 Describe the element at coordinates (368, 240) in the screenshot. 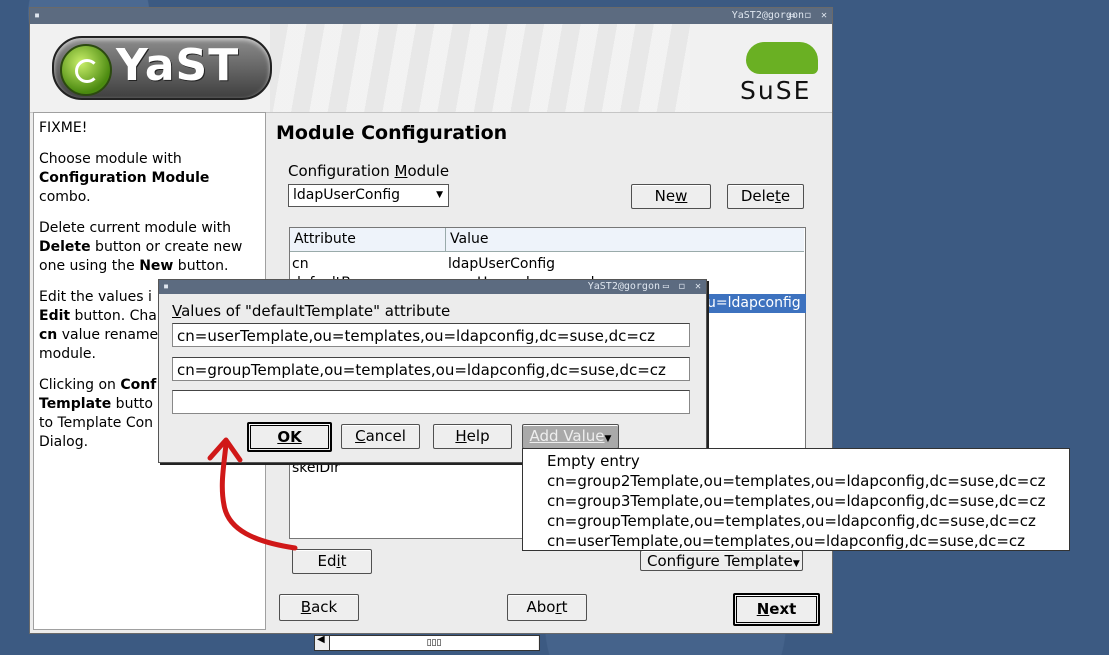

I see `column-header-attribute: Attribute` at that location.